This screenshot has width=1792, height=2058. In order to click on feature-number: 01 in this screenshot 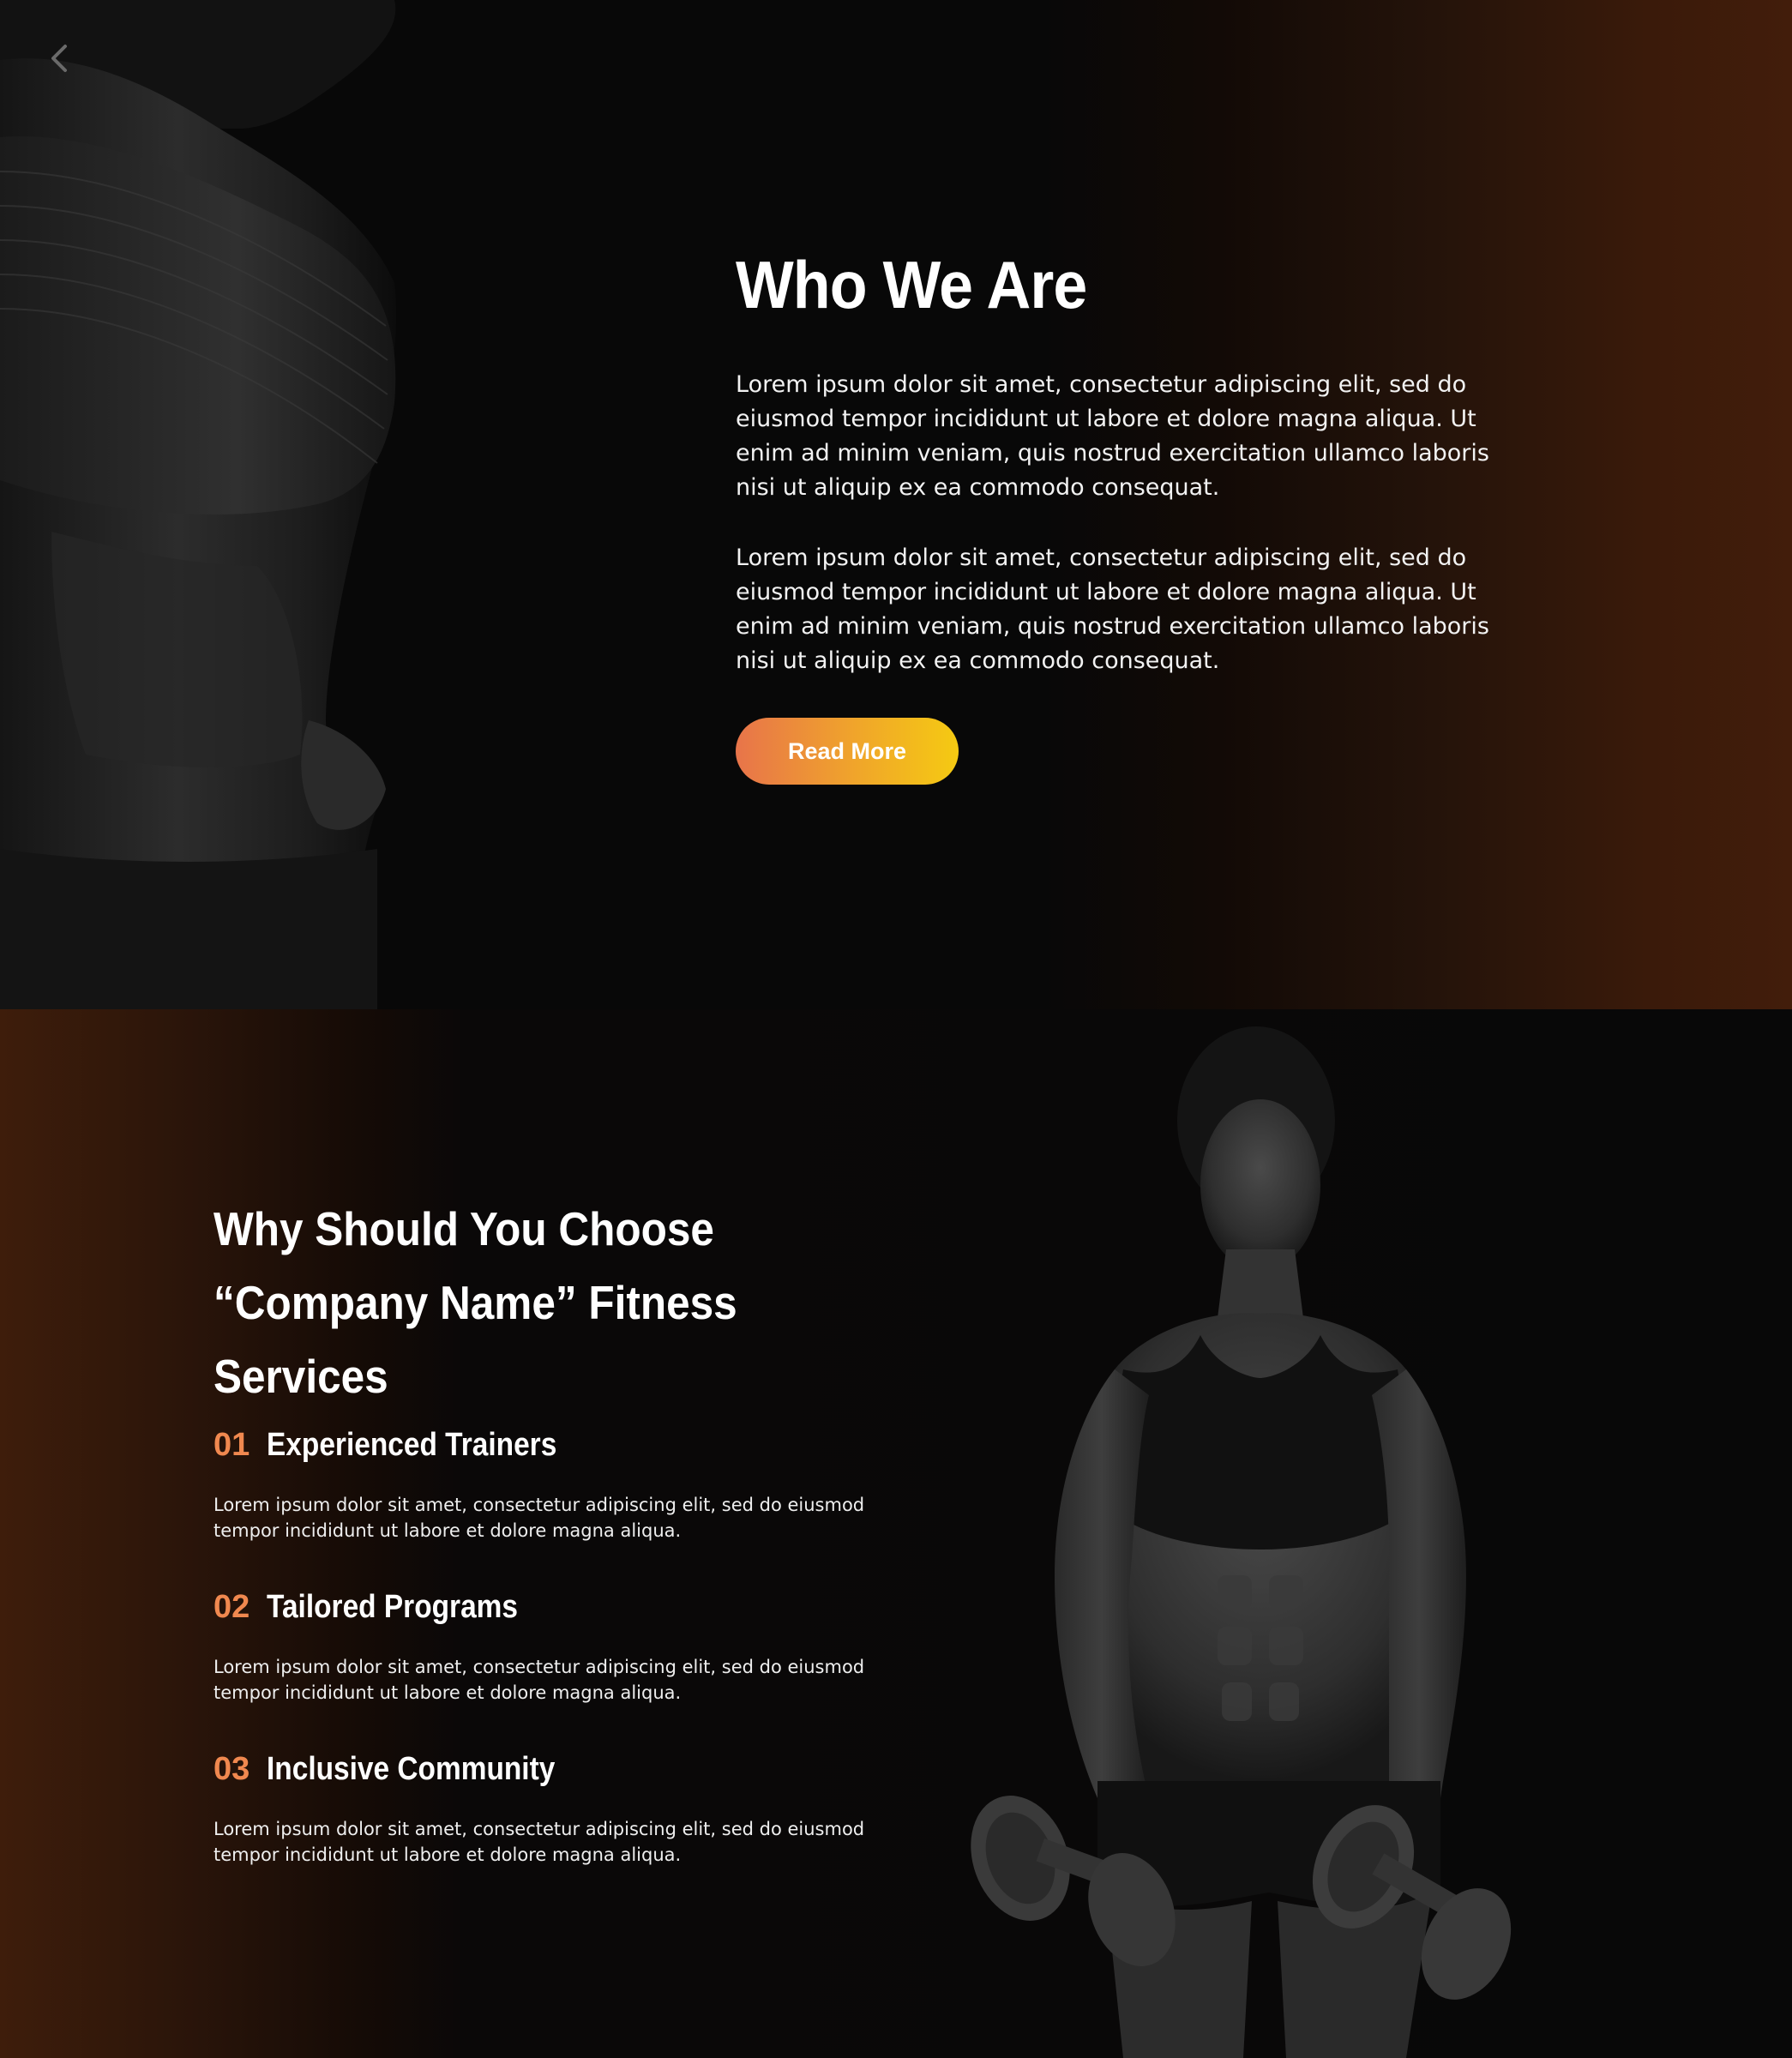, I will do `click(231, 1445)`.